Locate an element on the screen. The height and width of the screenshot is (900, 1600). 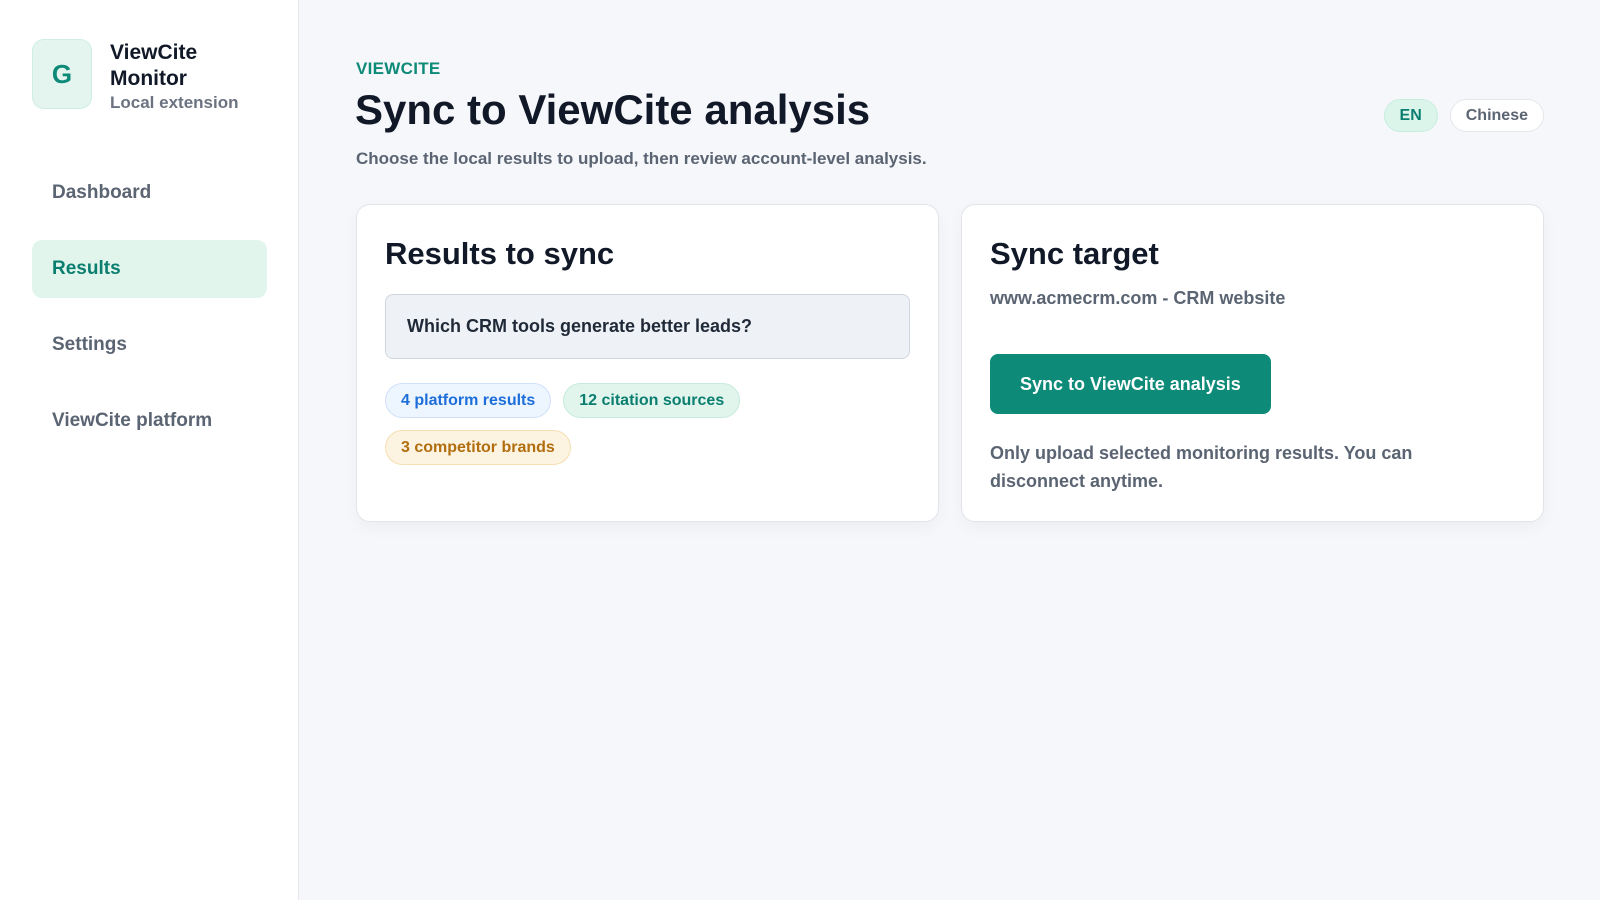
sidebar-item-results: Results is located at coordinates (149, 269).